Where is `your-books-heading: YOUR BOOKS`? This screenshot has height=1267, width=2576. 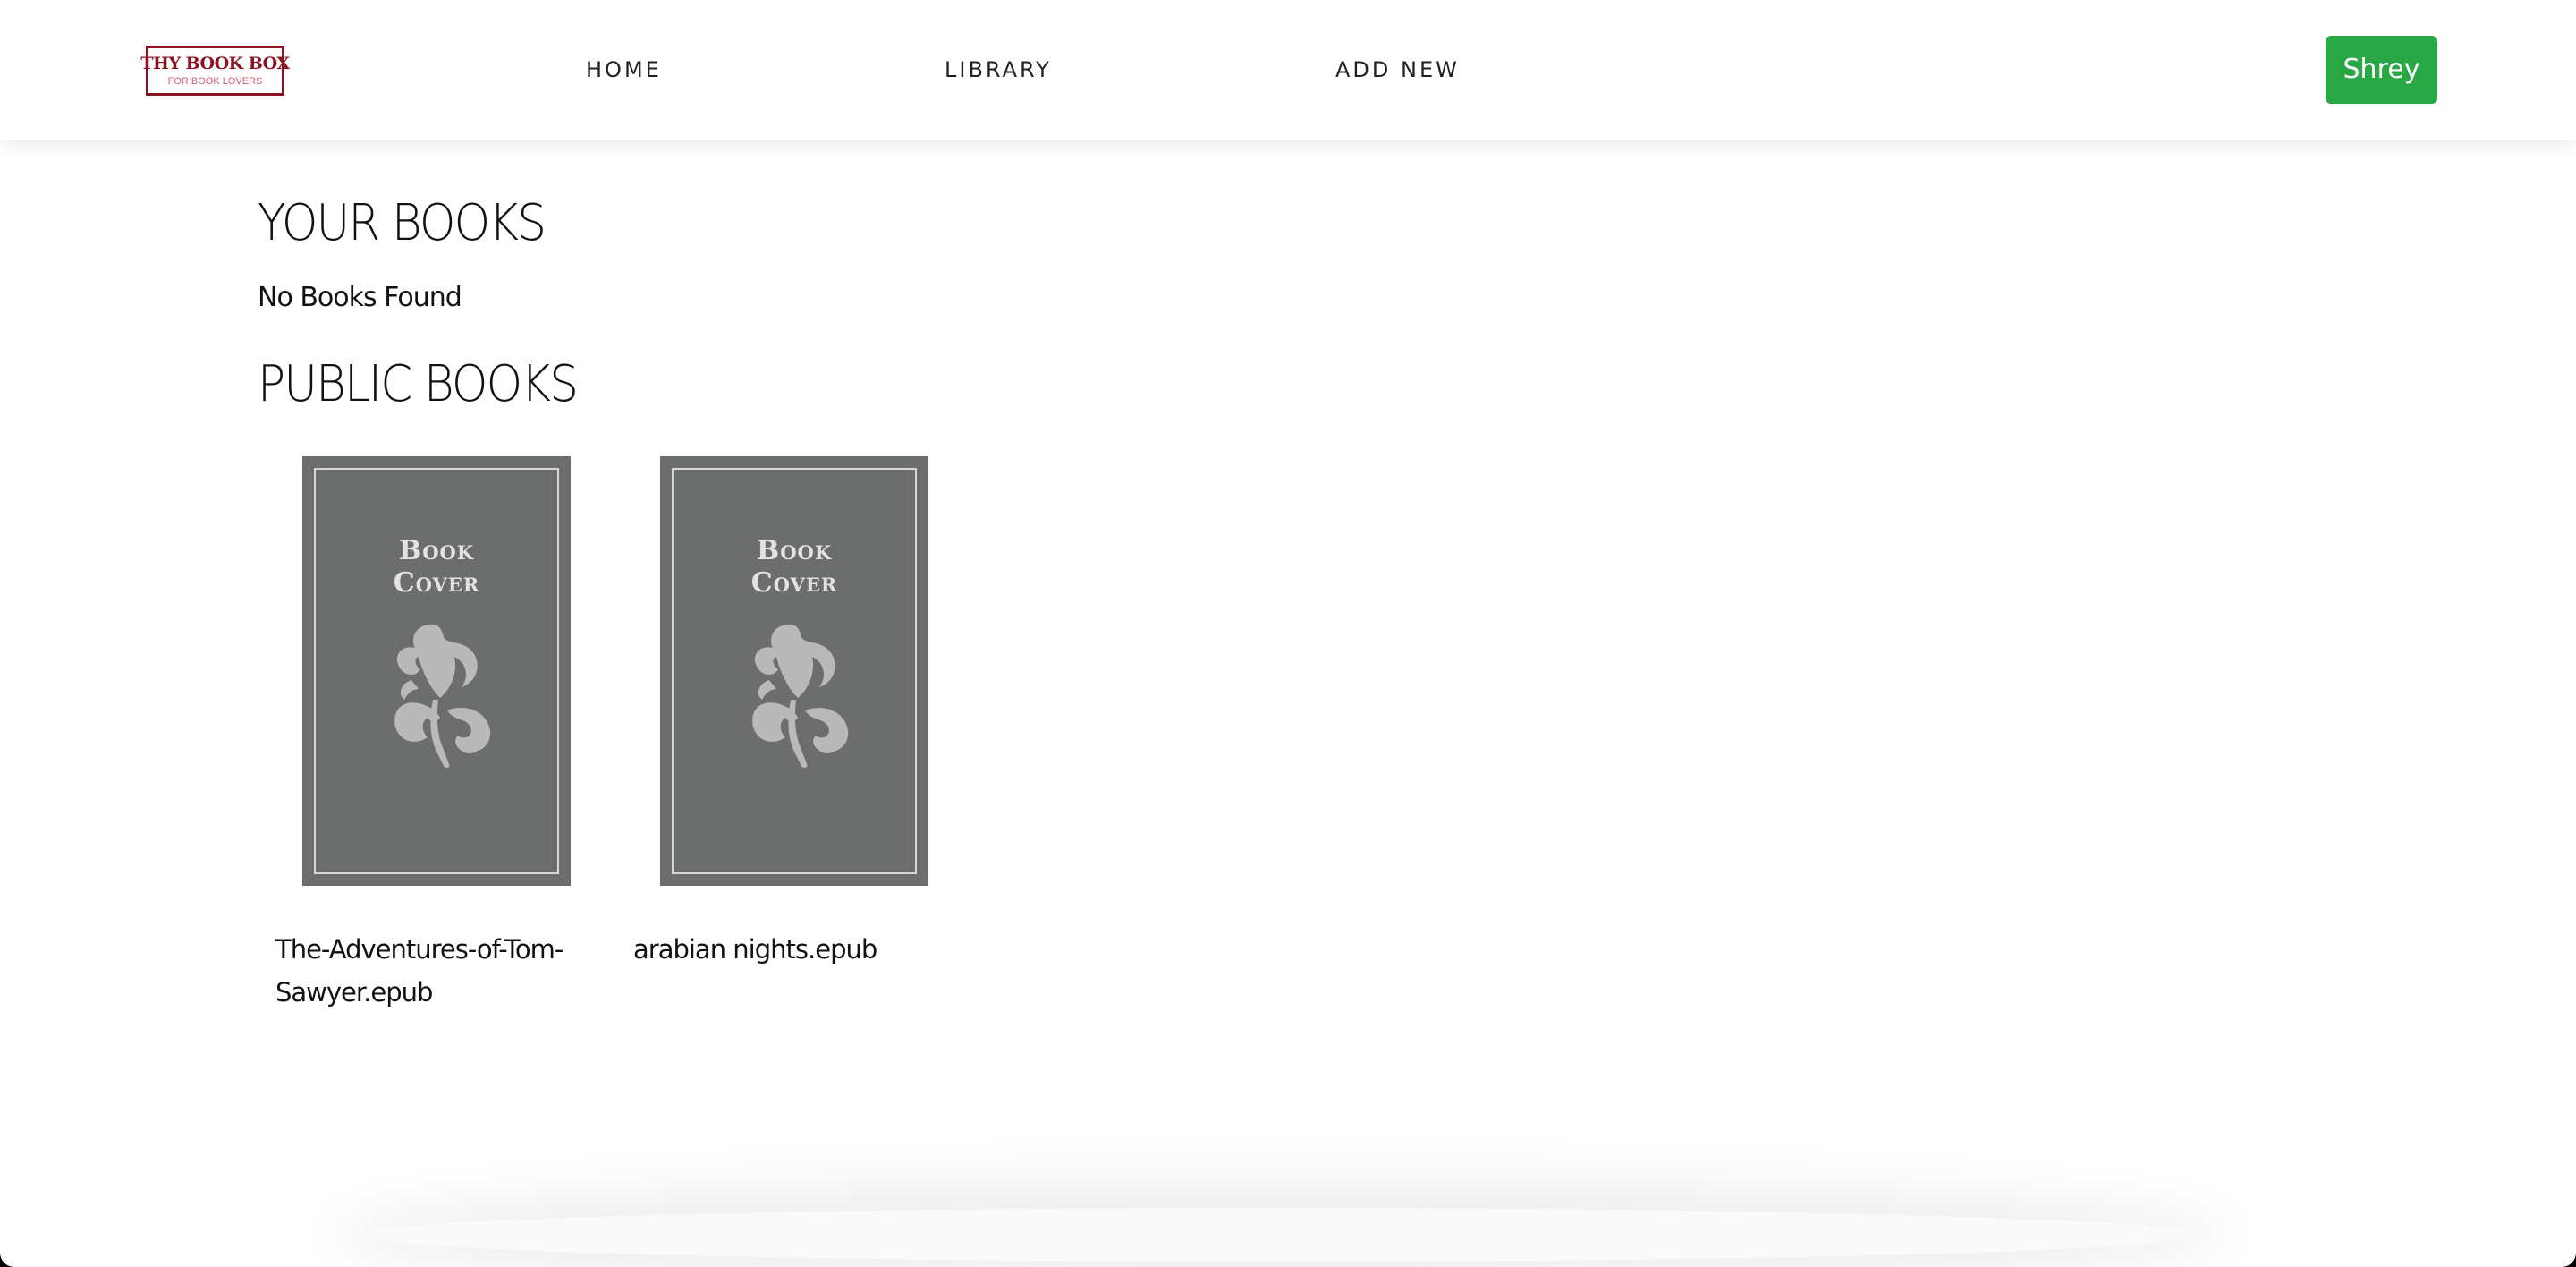 your-books-heading: YOUR BOOKS is located at coordinates (402, 223).